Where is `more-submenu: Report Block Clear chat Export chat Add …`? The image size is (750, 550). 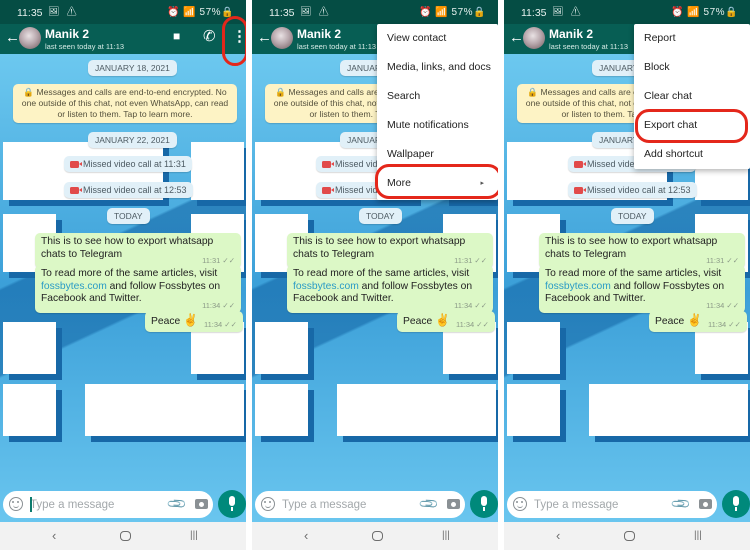
more-submenu: Report Block Clear chat Export chat Add … is located at coordinates (692, 96).